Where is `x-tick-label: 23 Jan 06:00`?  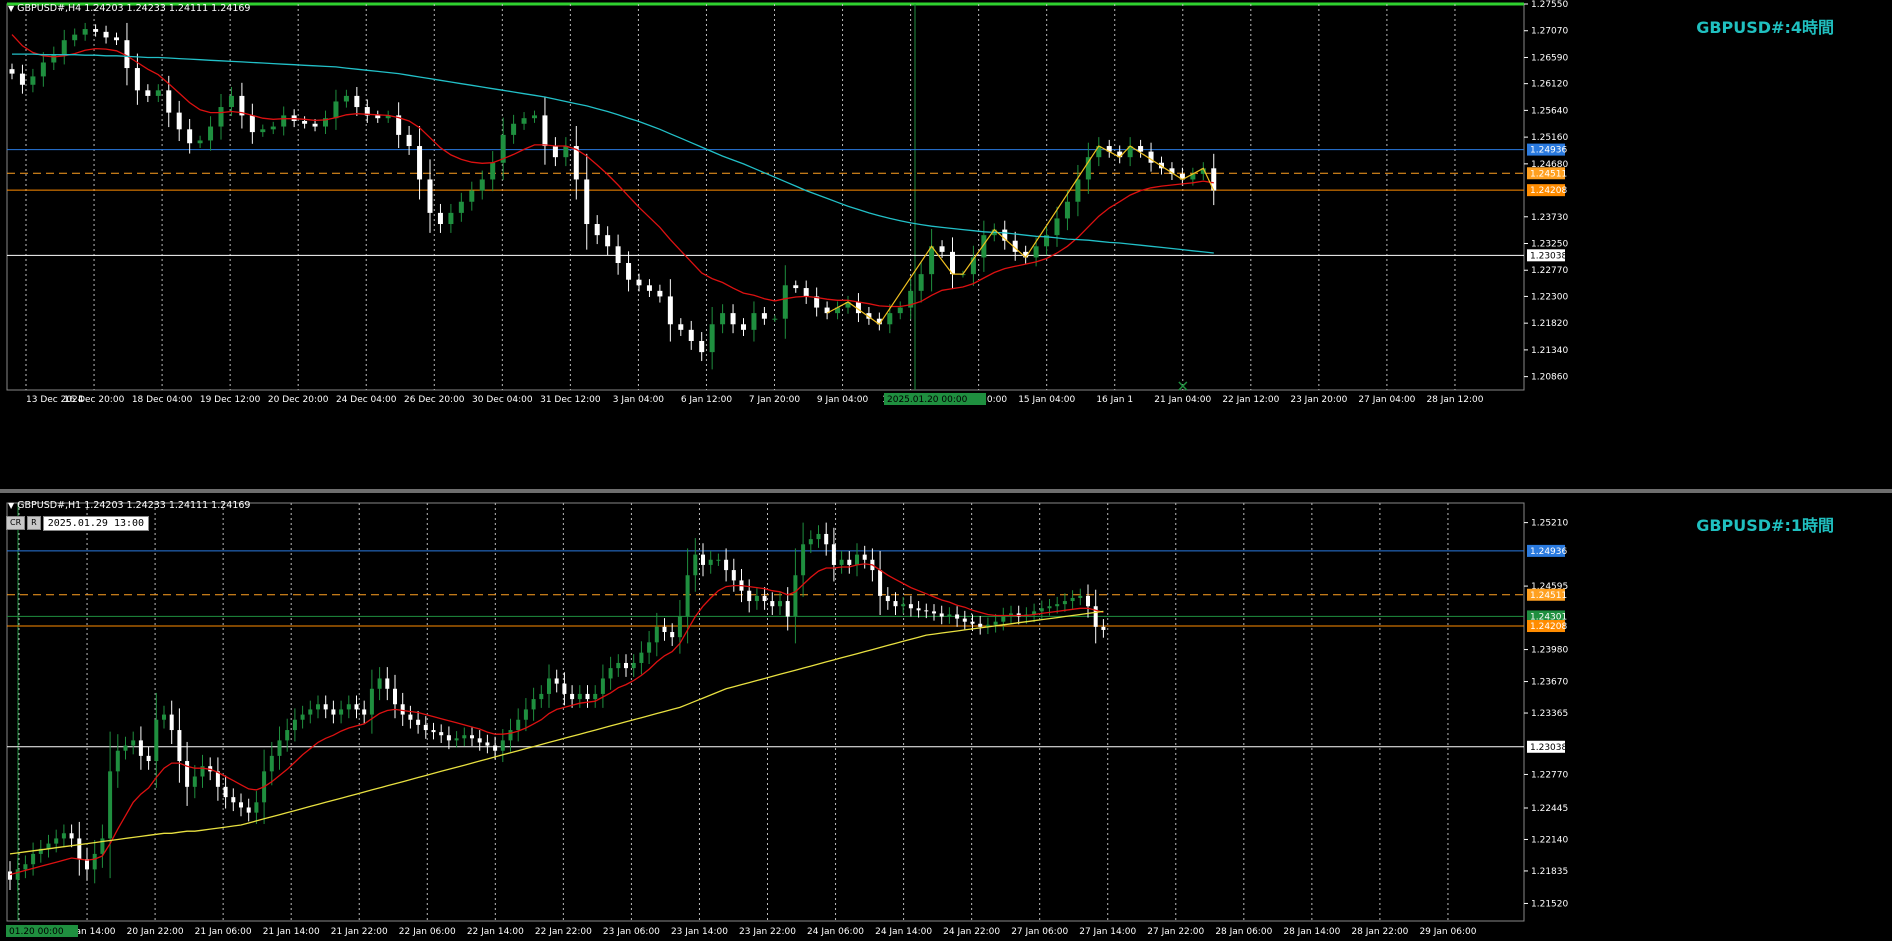 x-tick-label: 23 Jan 06:00 is located at coordinates (631, 932).